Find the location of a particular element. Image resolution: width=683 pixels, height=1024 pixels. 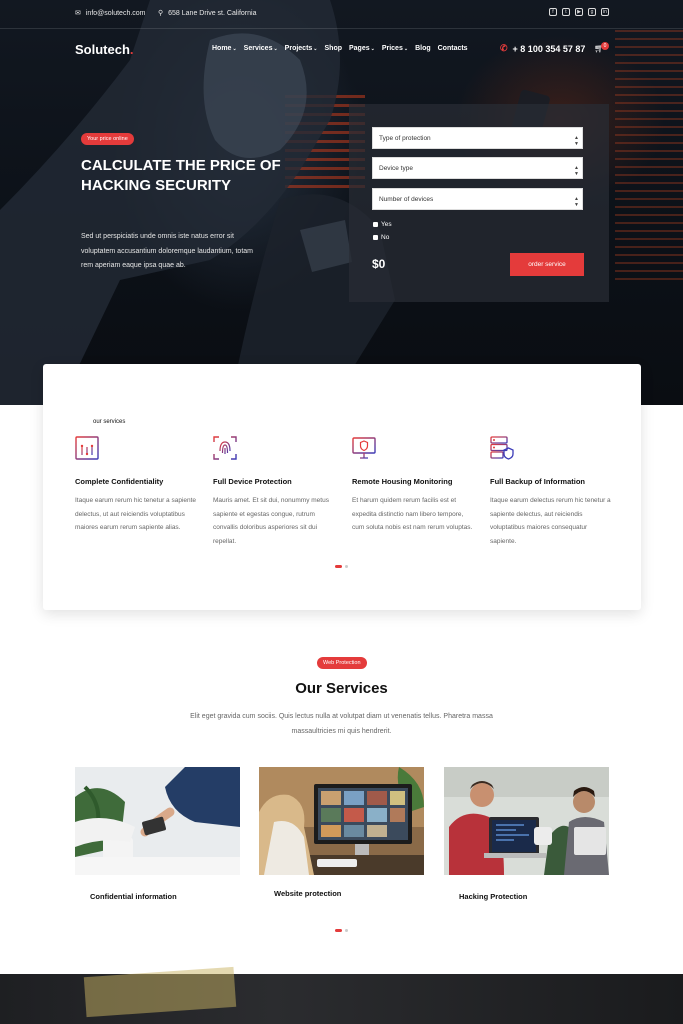

section-title: Our Services is located at coordinates (341, 688).